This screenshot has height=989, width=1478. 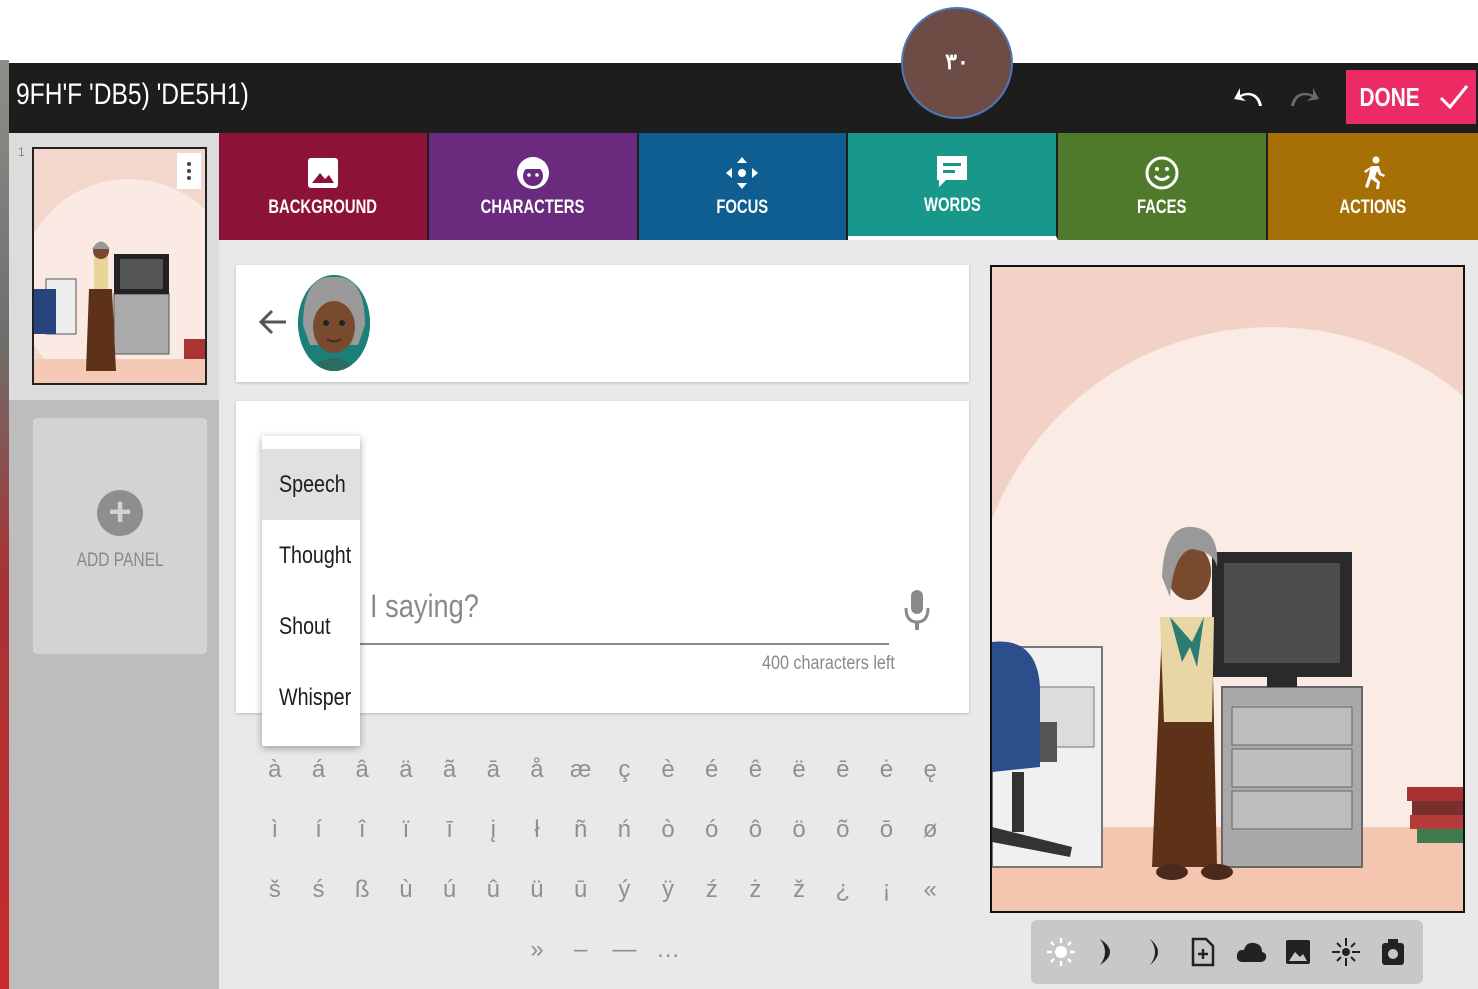 What do you see at coordinates (1061, 952) in the screenshot?
I see `brightness-icon` at bounding box center [1061, 952].